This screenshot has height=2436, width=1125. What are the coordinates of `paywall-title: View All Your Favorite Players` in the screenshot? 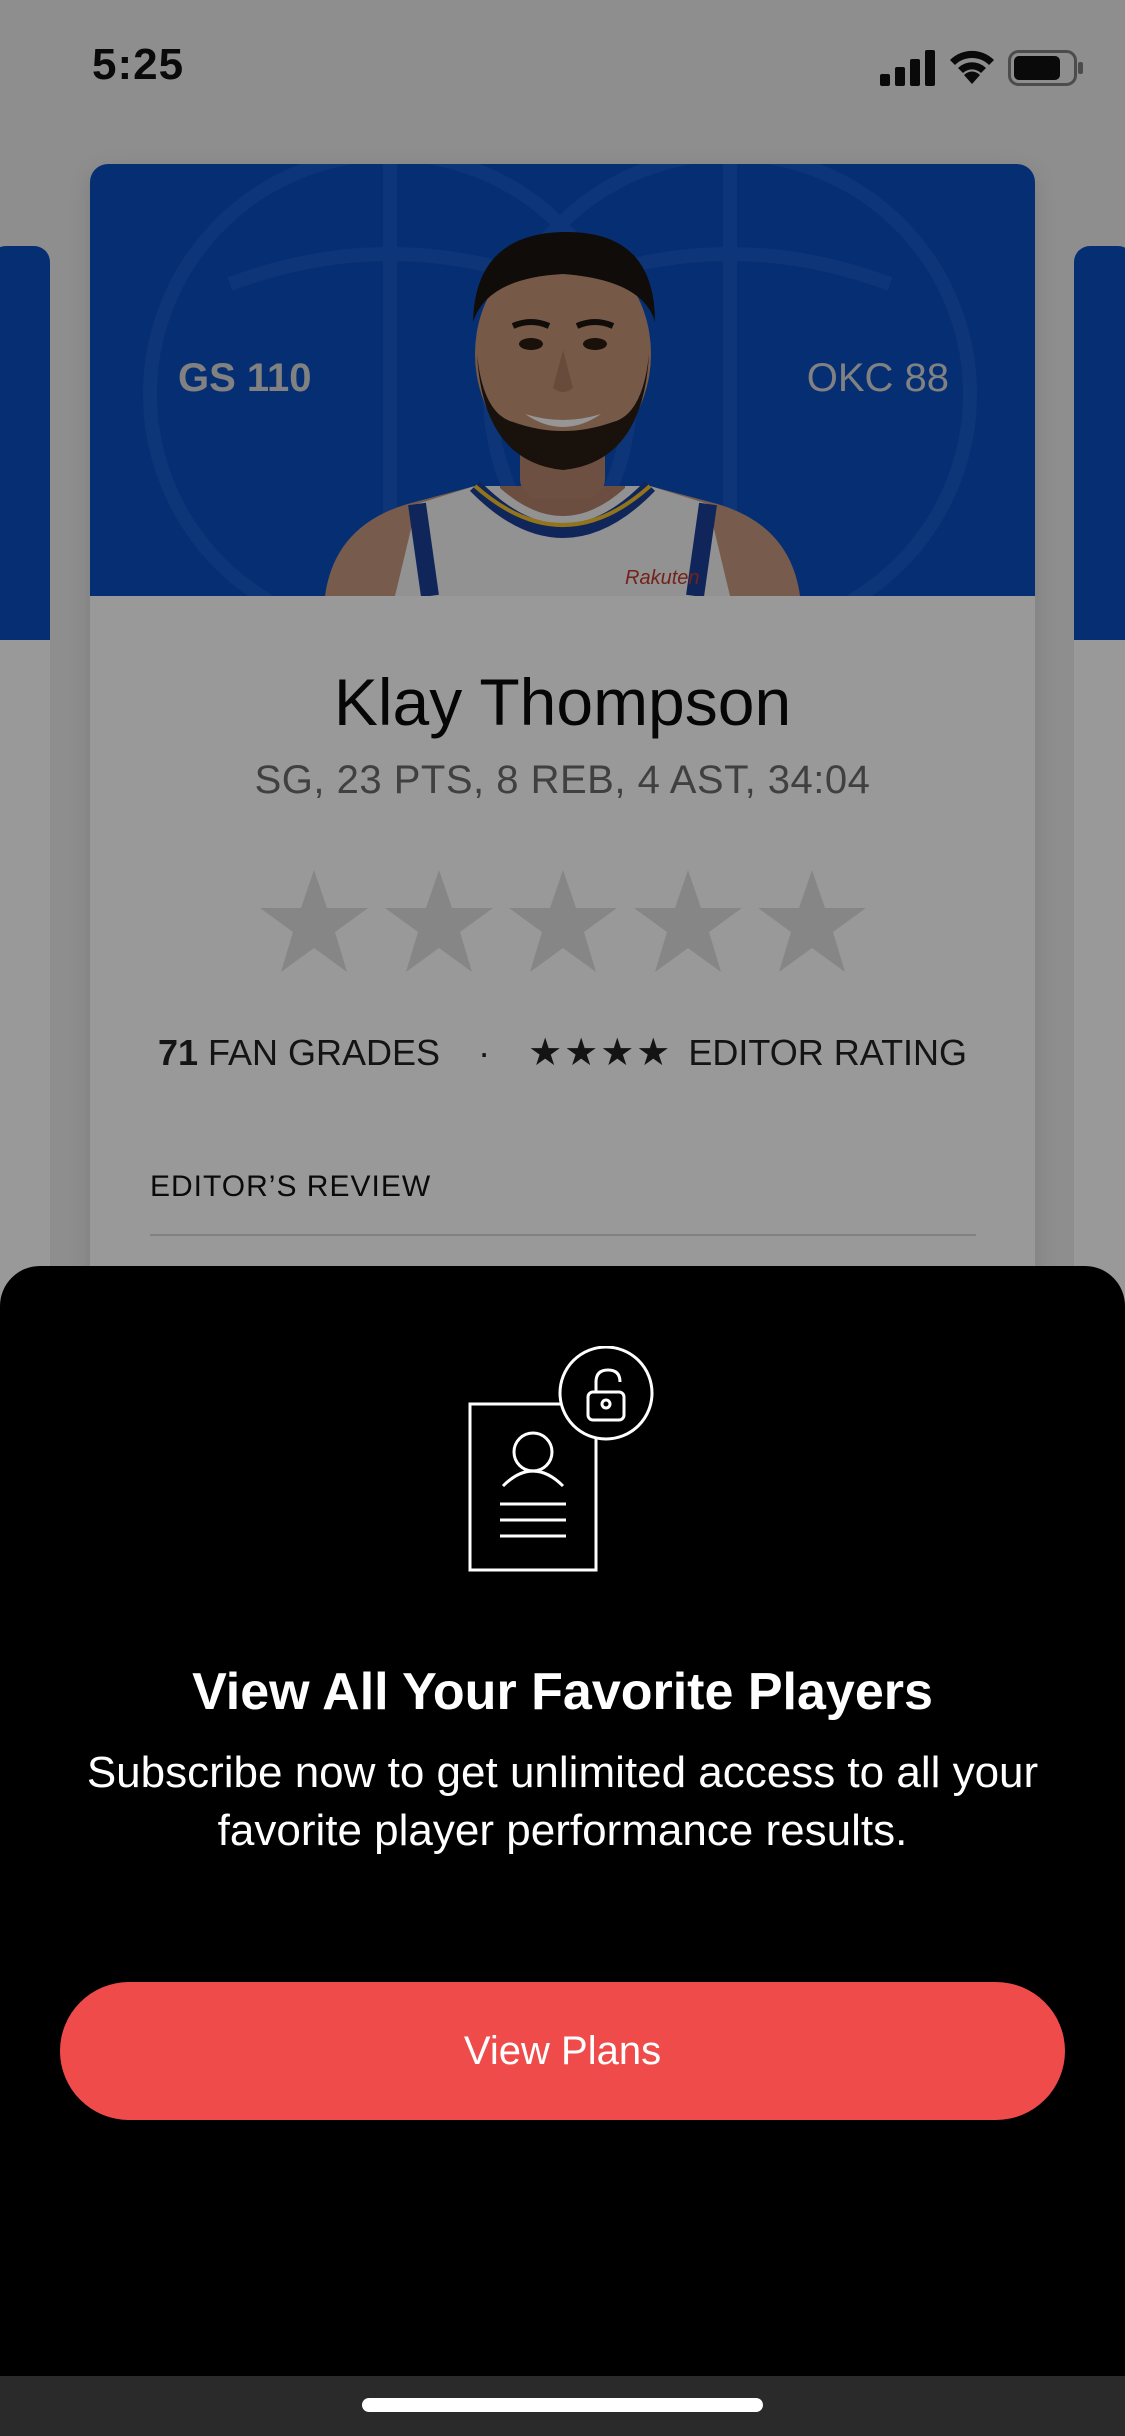 It's located at (562, 1692).